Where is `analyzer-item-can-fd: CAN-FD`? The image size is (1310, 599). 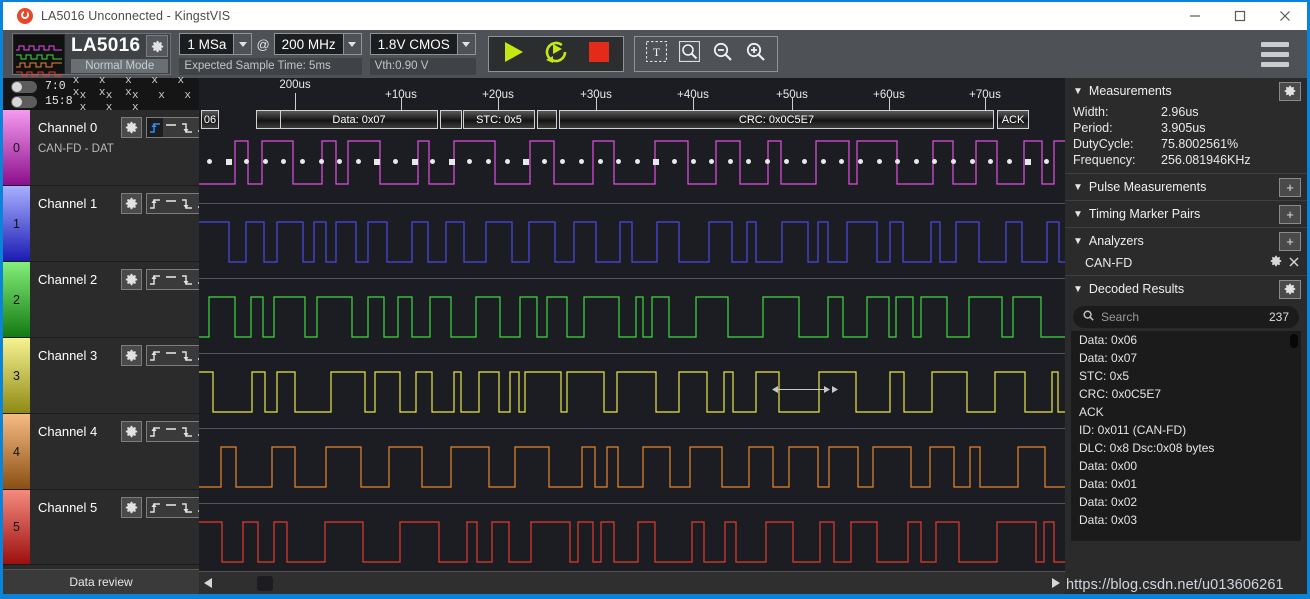
analyzer-item-can-fd: CAN-FD is located at coordinates (1186, 264).